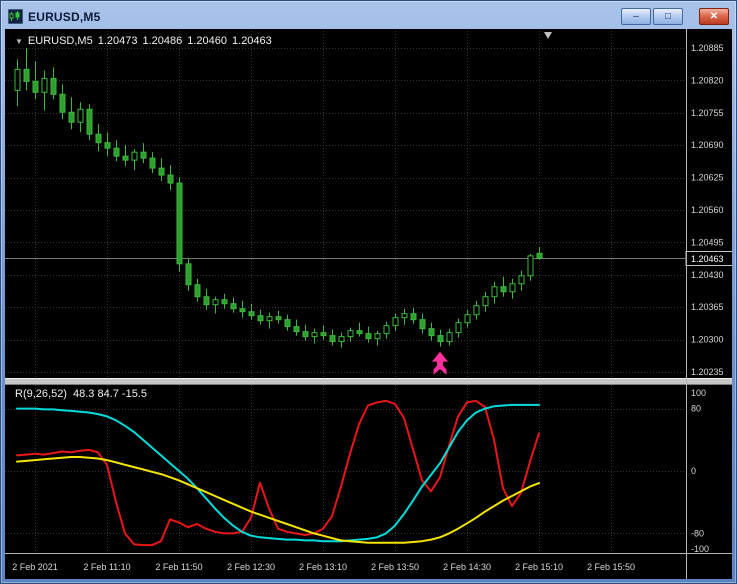 This screenshot has height=584, width=737. I want to click on time-axis-label: 2 Feb 15:50, so click(611, 567).